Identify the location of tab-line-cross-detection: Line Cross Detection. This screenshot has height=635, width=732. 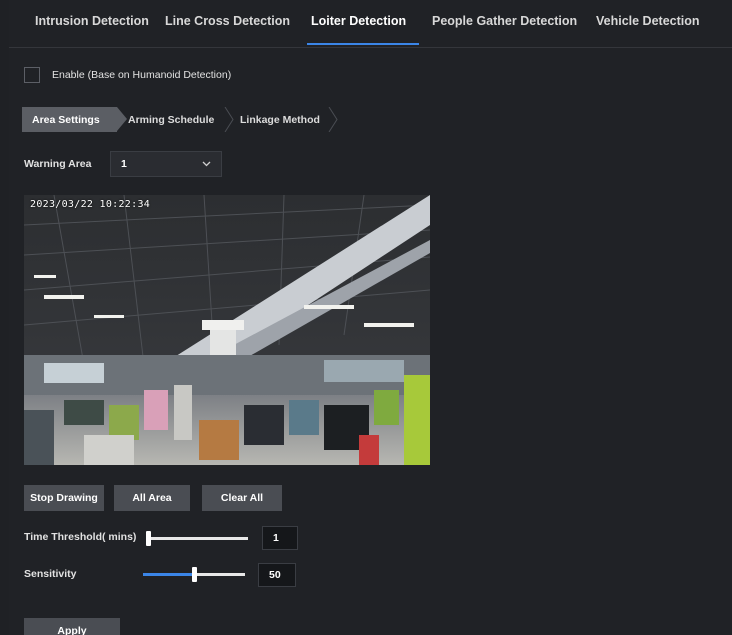
(227, 21).